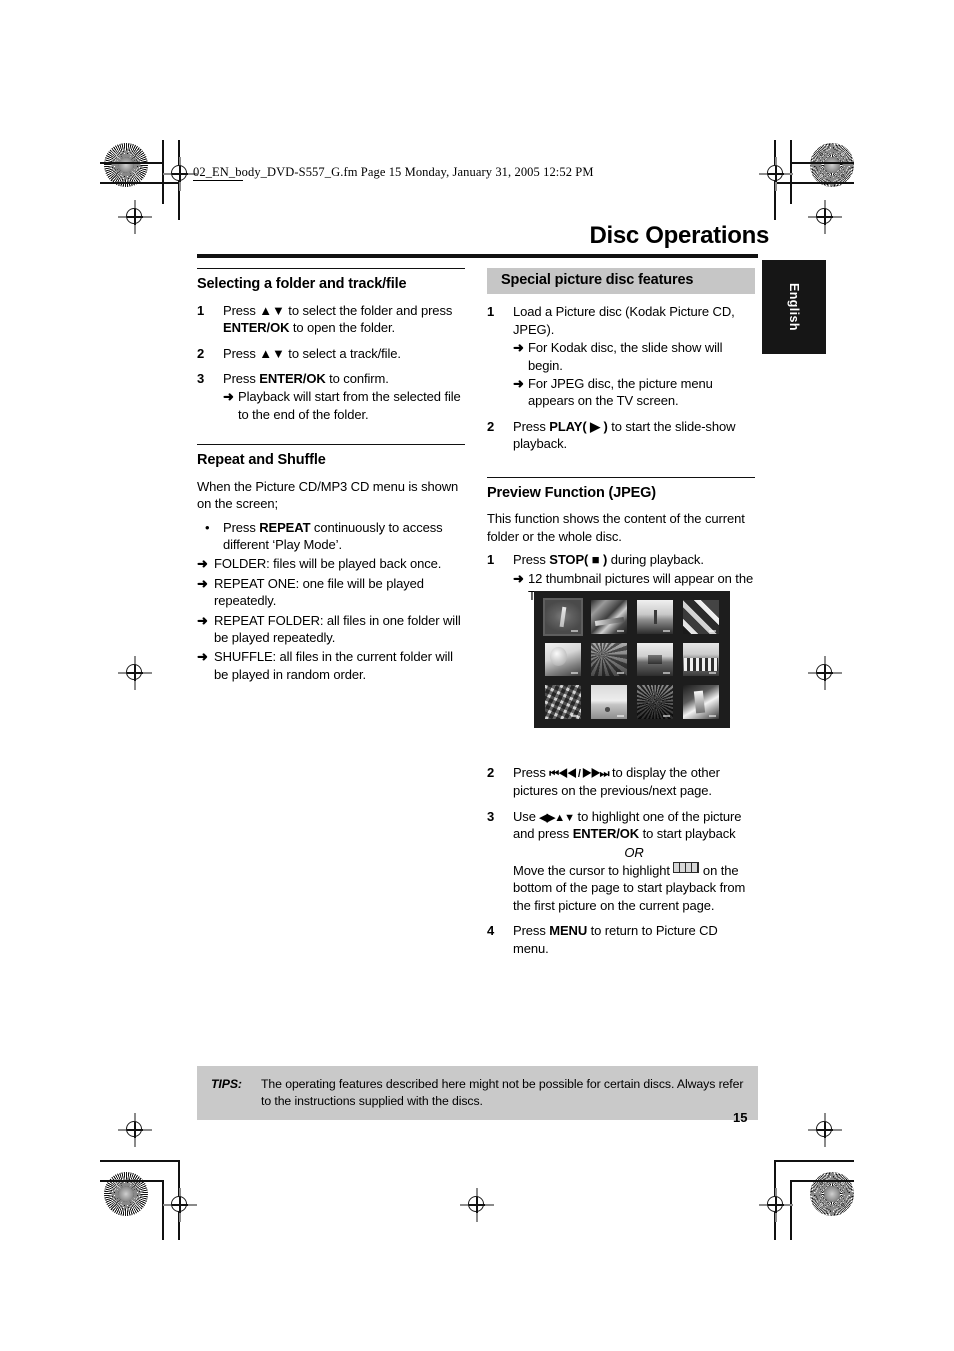  Describe the element at coordinates (241, 527) in the screenshot. I see `bullet-text-before: Press` at that location.